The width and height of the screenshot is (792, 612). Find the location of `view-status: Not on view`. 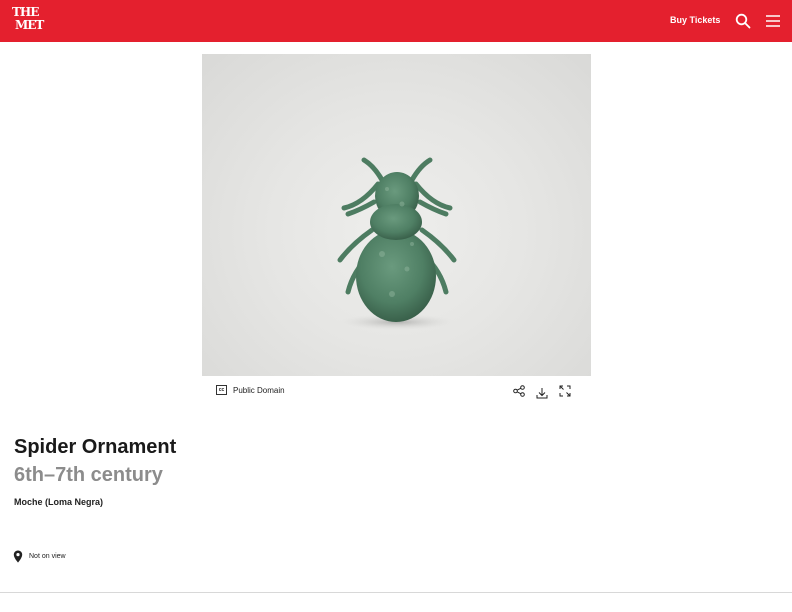

view-status: Not on view is located at coordinates (39, 556).